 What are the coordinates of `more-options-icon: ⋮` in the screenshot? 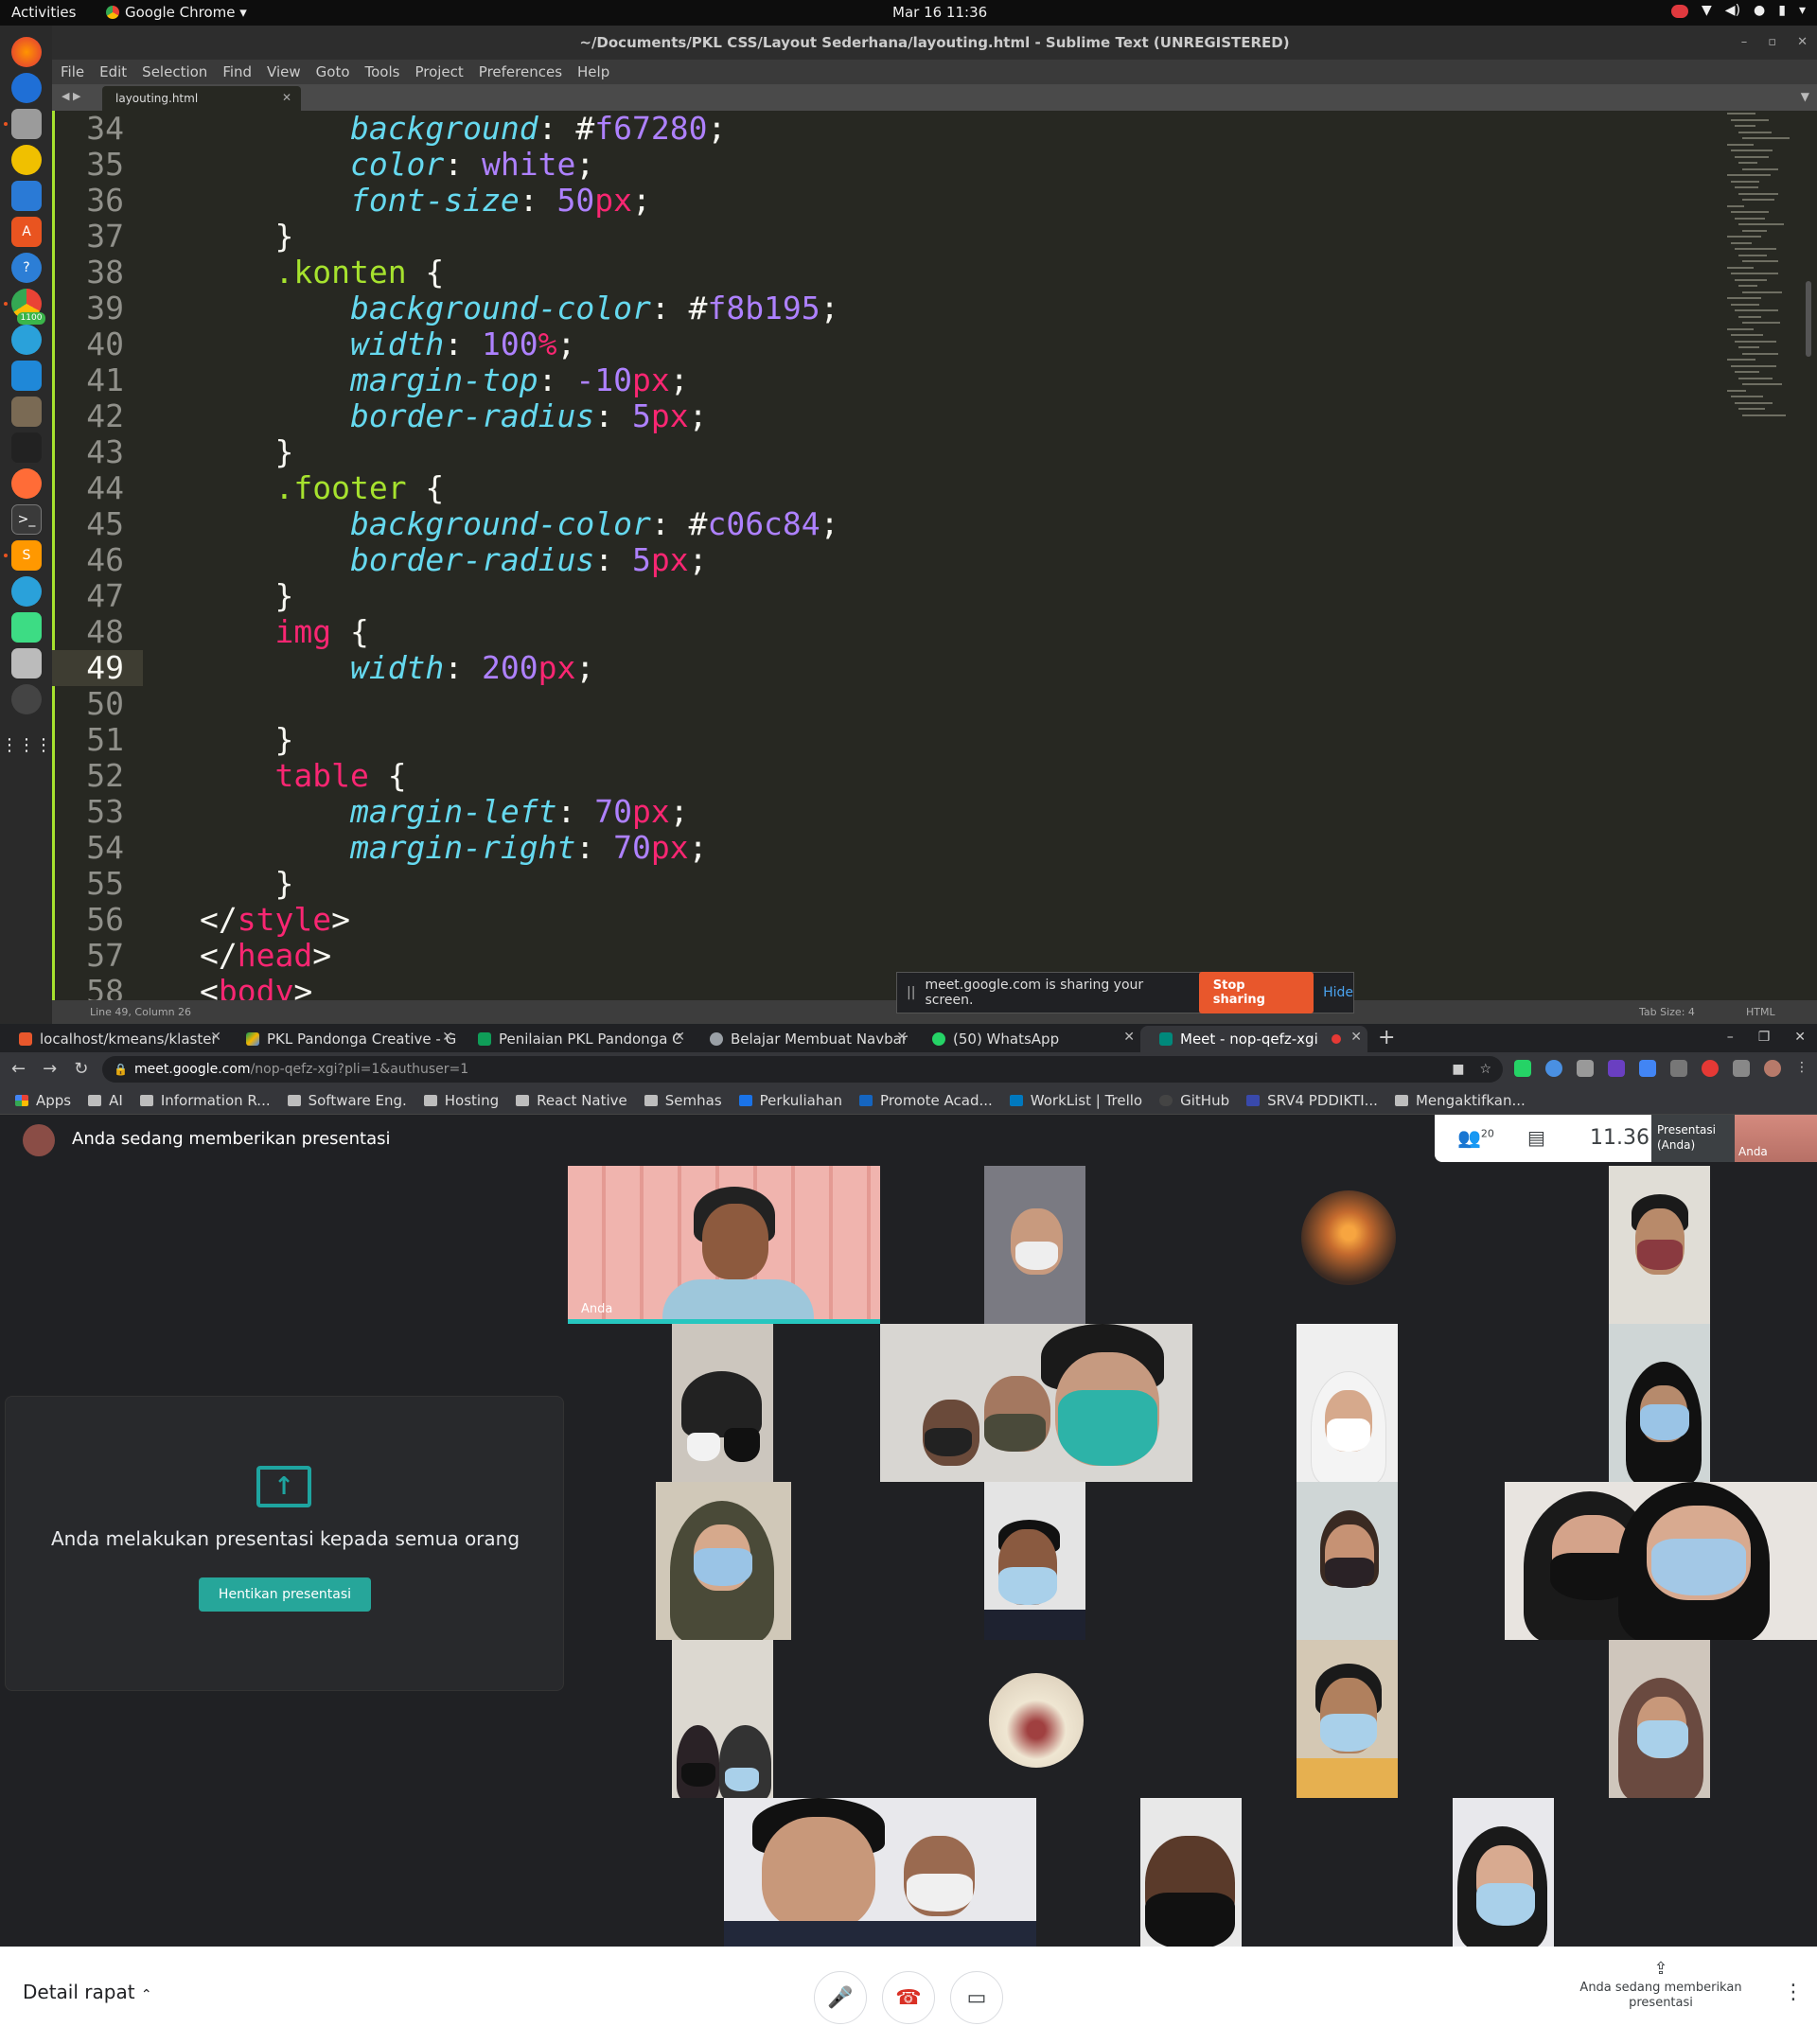 It's located at (1794, 1992).